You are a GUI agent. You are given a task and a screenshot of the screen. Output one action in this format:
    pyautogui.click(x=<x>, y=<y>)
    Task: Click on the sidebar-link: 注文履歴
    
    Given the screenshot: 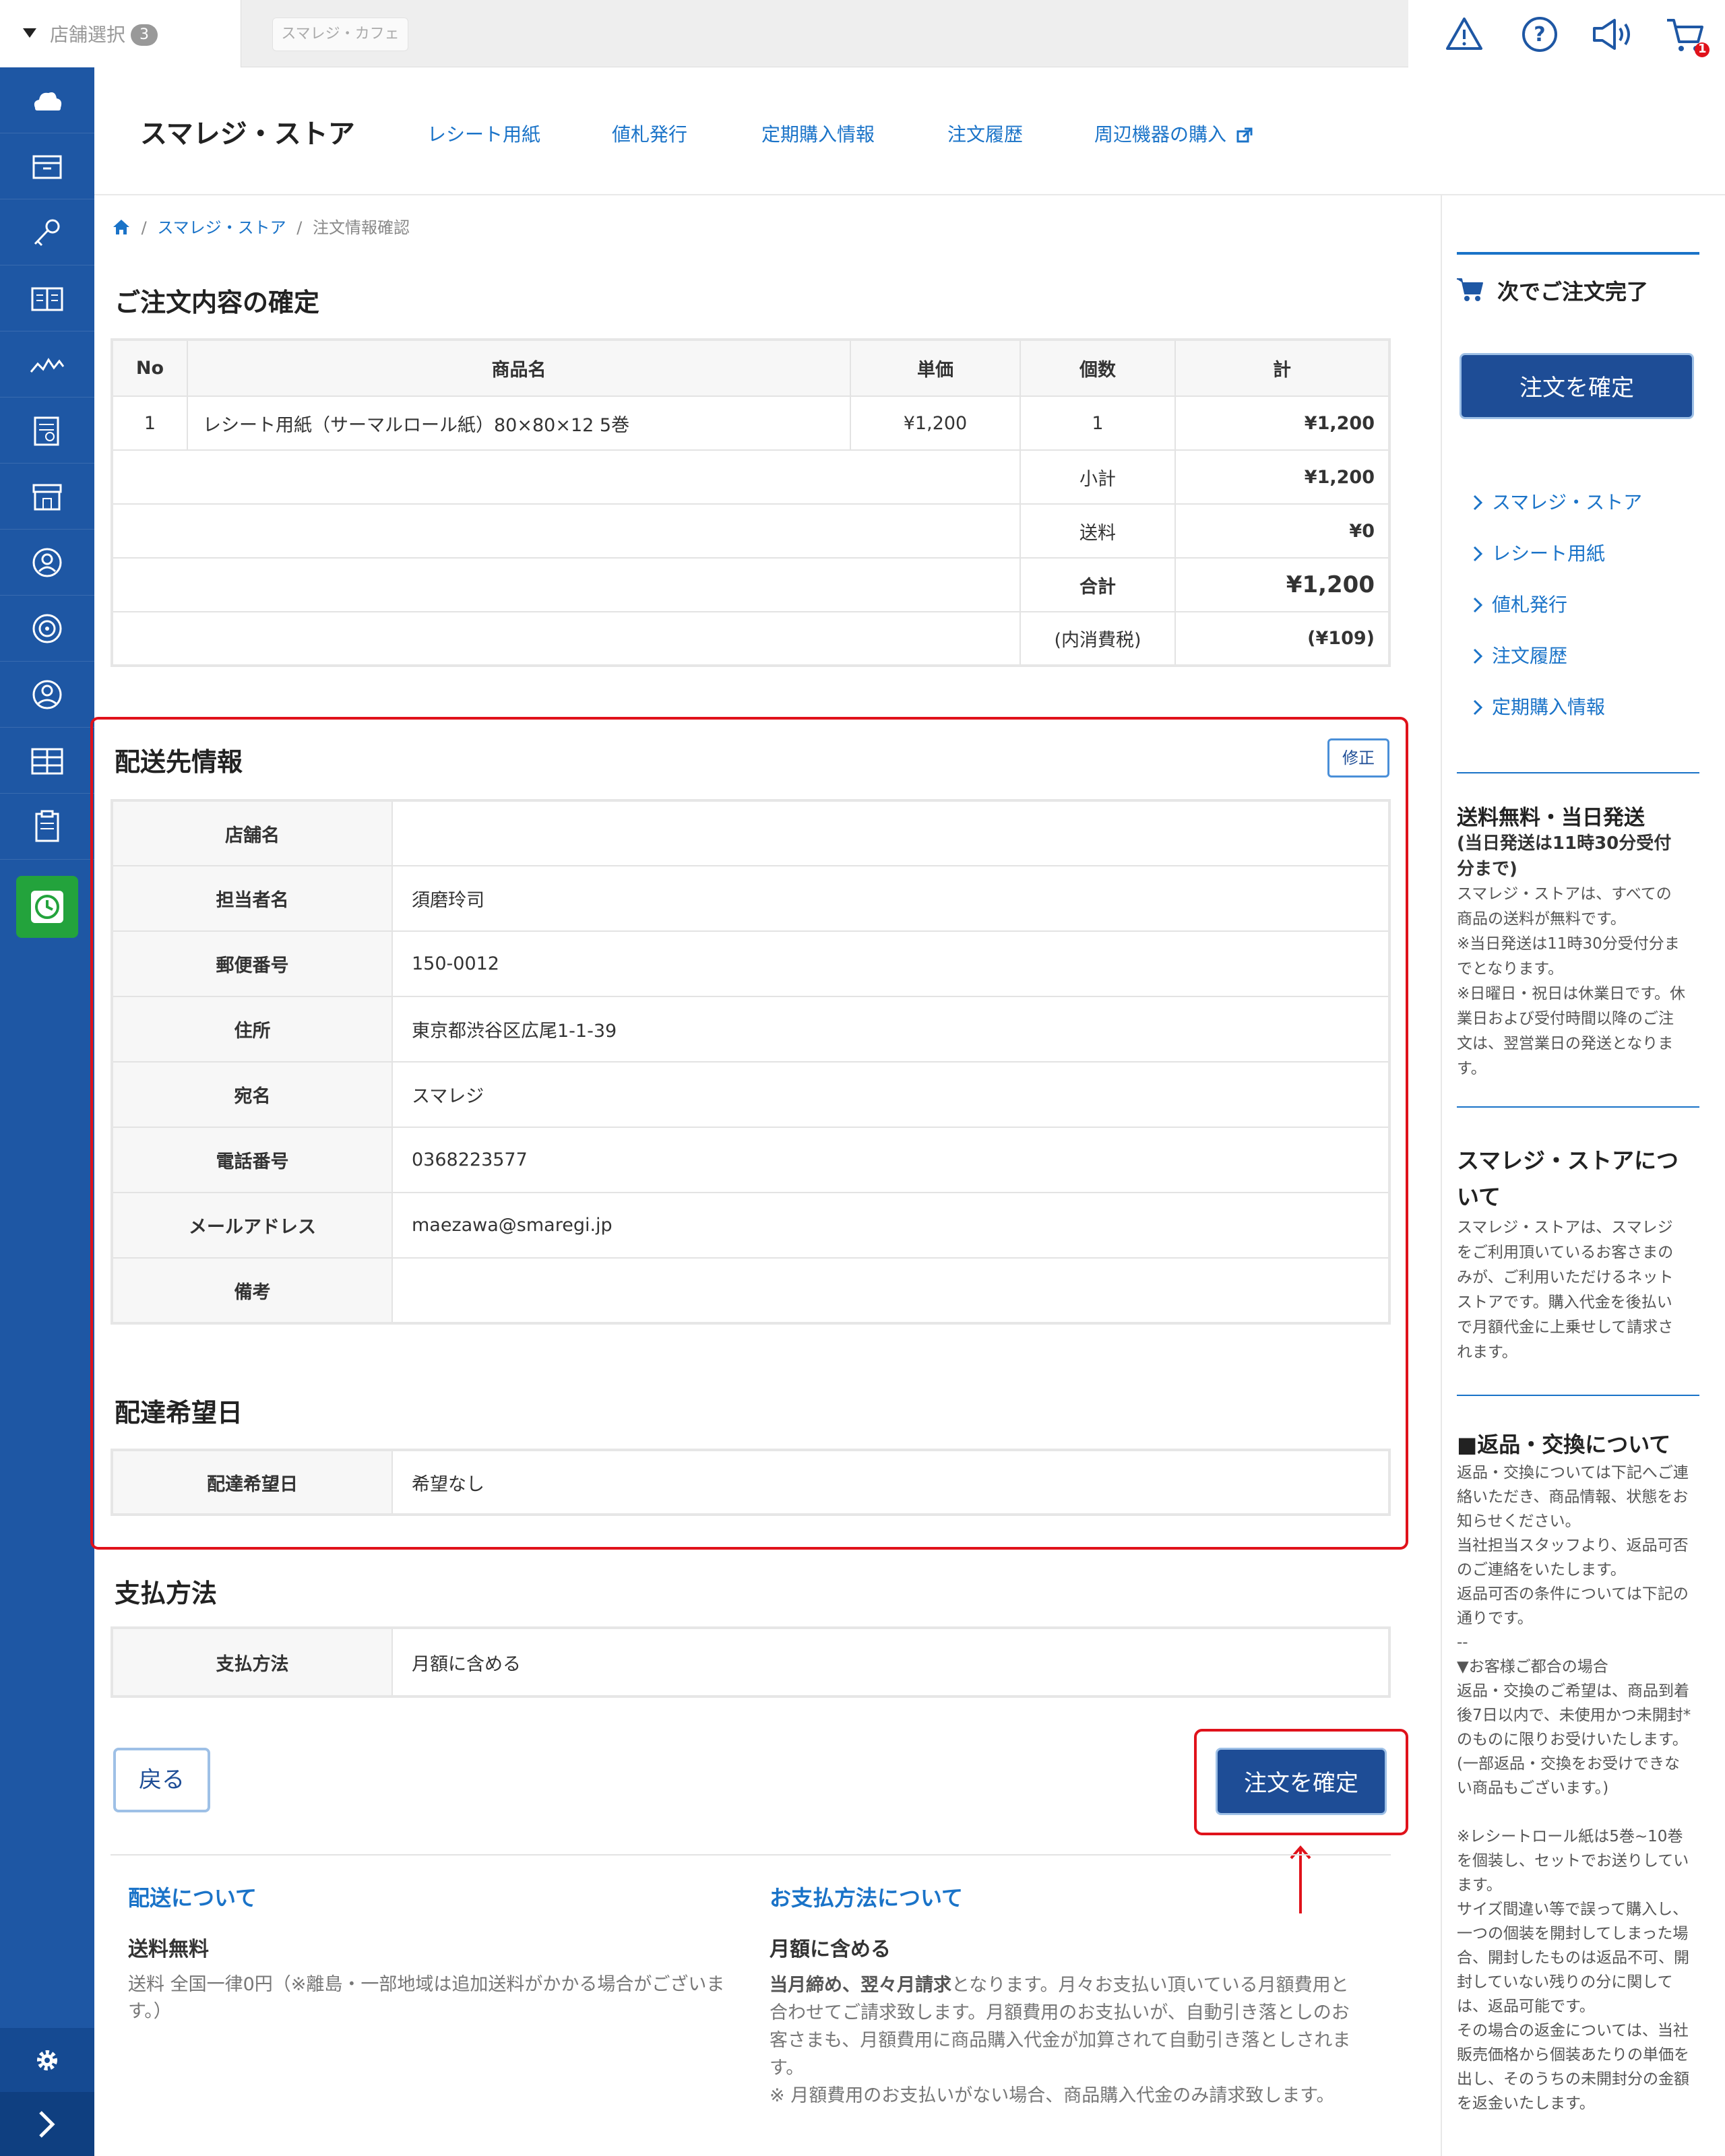 What is the action you would take?
    pyautogui.click(x=1519, y=654)
    